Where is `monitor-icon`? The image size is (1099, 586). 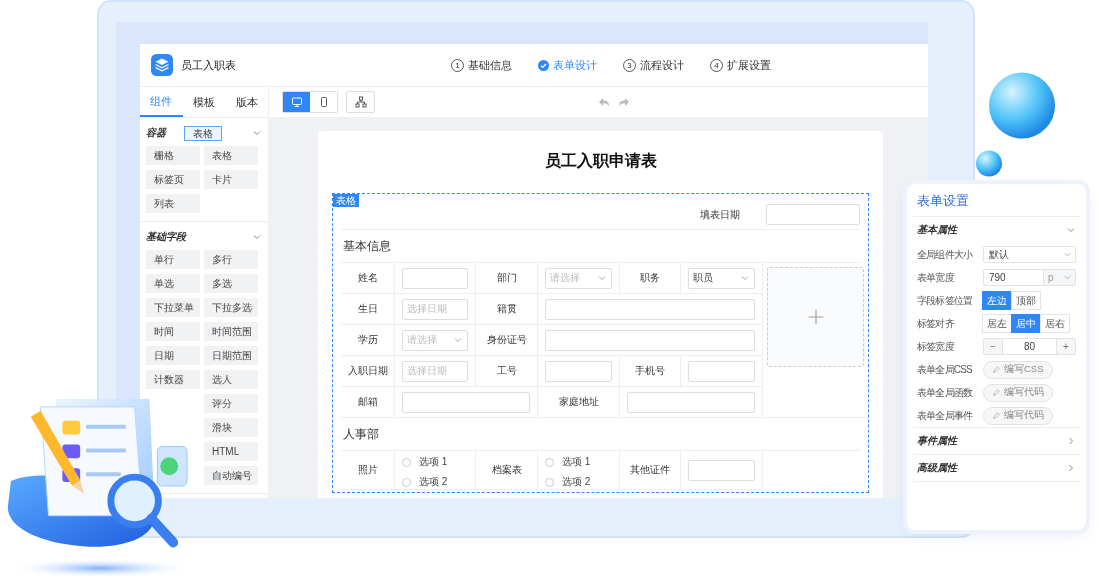 monitor-icon is located at coordinates (296, 102).